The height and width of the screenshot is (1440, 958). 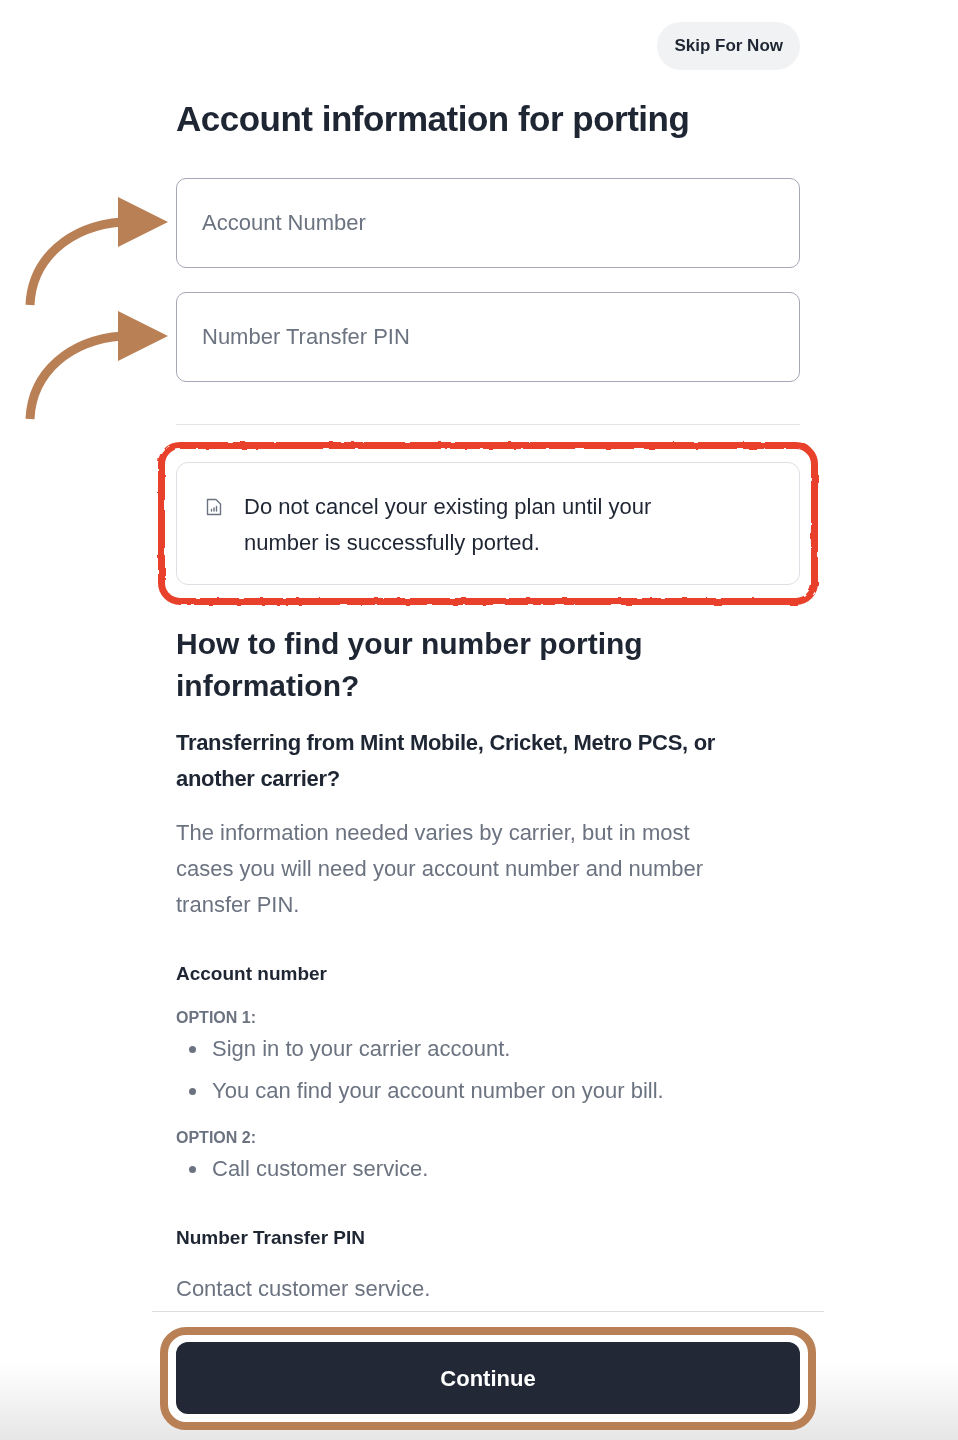 I want to click on list-item-text: You can find your account number on your bill., so click(x=438, y=1091).